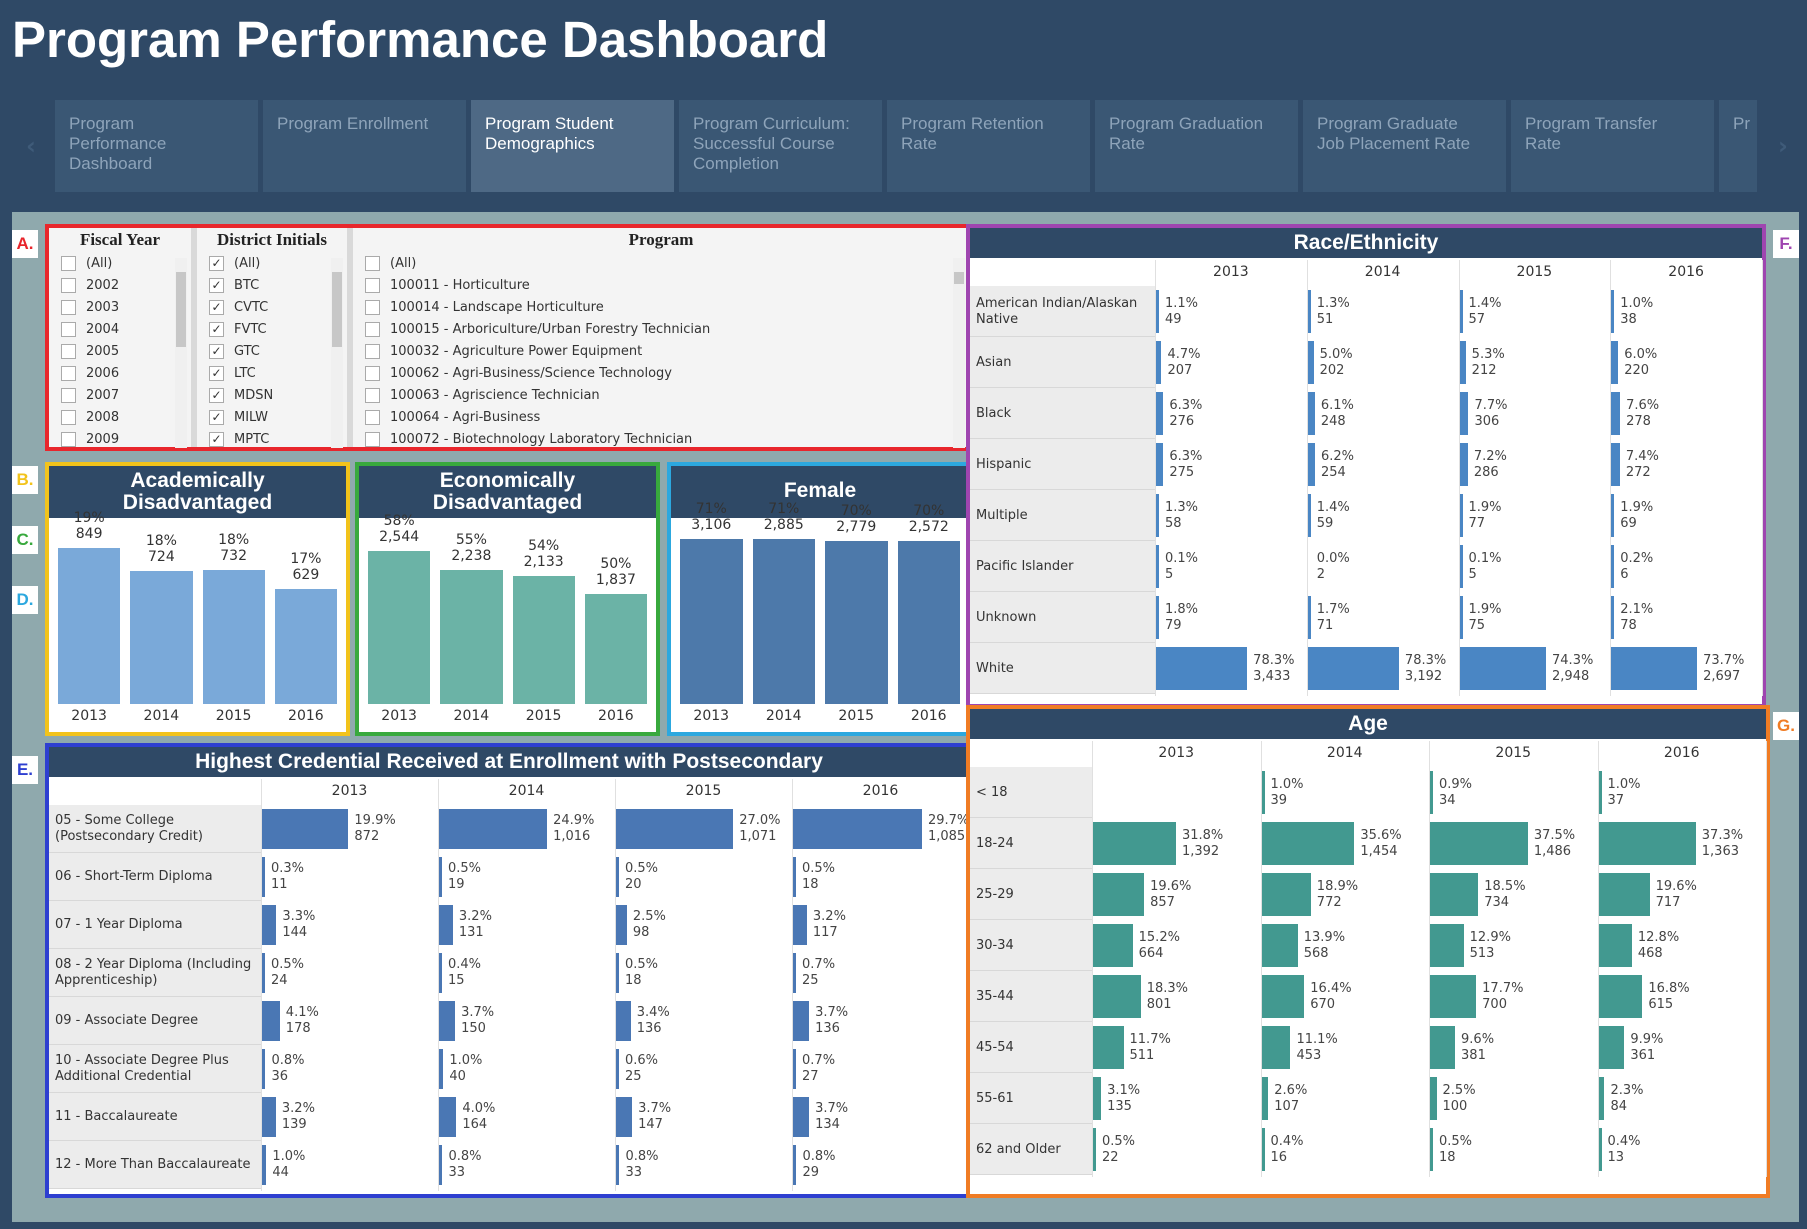 This screenshot has height=1229, width=1807. What do you see at coordinates (1738, 146) in the screenshot?
I see `tab-8: Pr` at bounding box center [1738, 146].